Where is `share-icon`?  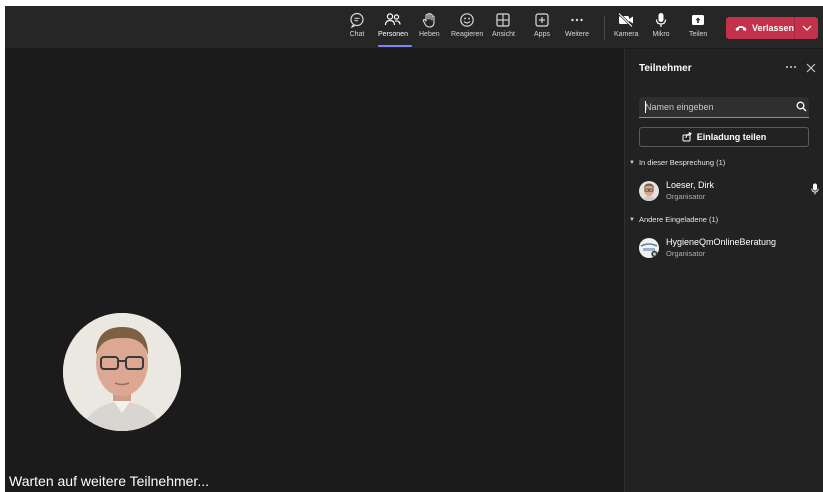 share-icon is located at coordinates (687, 137).